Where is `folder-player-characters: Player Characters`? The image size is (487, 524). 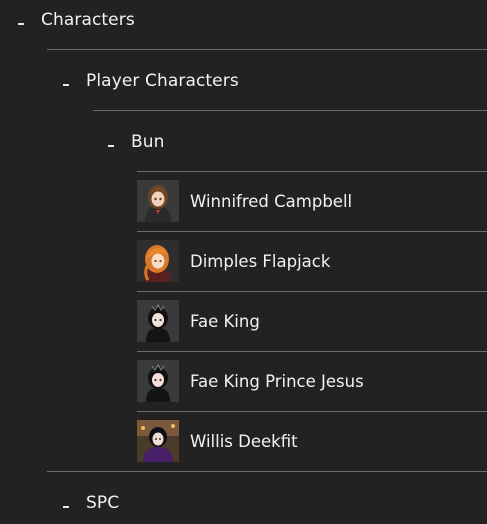 folder-player-characters: Player Characters is located at coordinates (151, 81).